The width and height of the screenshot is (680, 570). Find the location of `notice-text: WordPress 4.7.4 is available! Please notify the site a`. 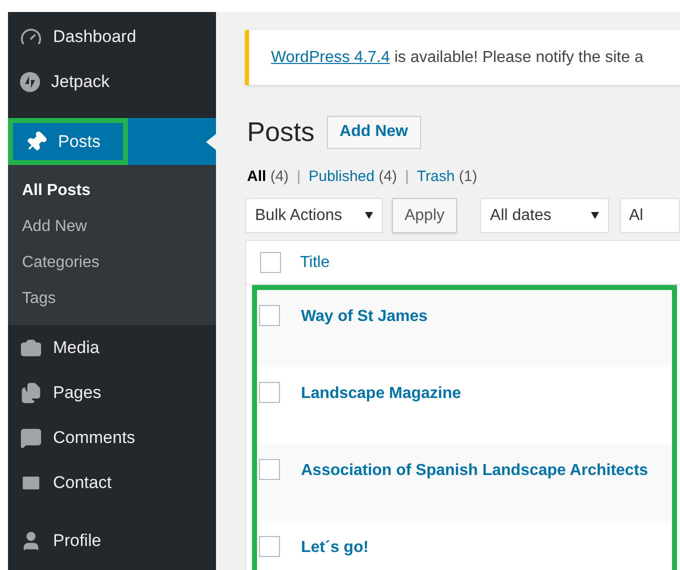

notice-text: WordPress 4.7.4 is available! Please notify the site a is located at coordinates (457, 58).